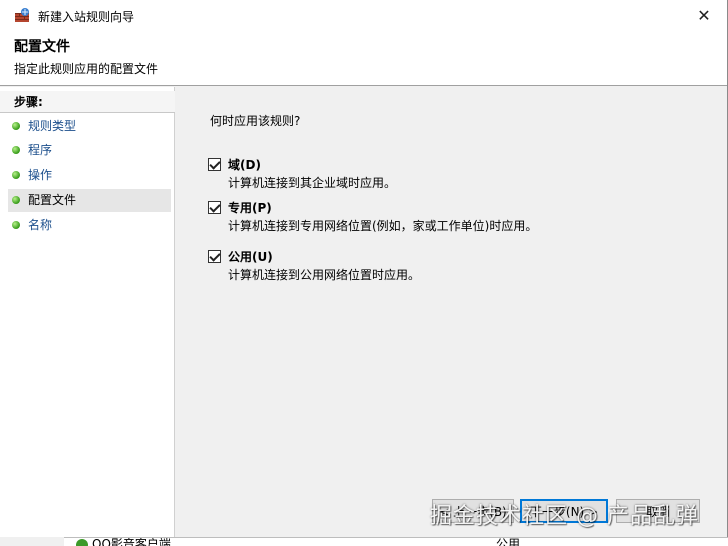 This screenshot has width=728, height=546. Describe the element at coordinates (312, 183) in the screenshot. I see `option-description: 计算机连接到其企业域时应用。` at that location.